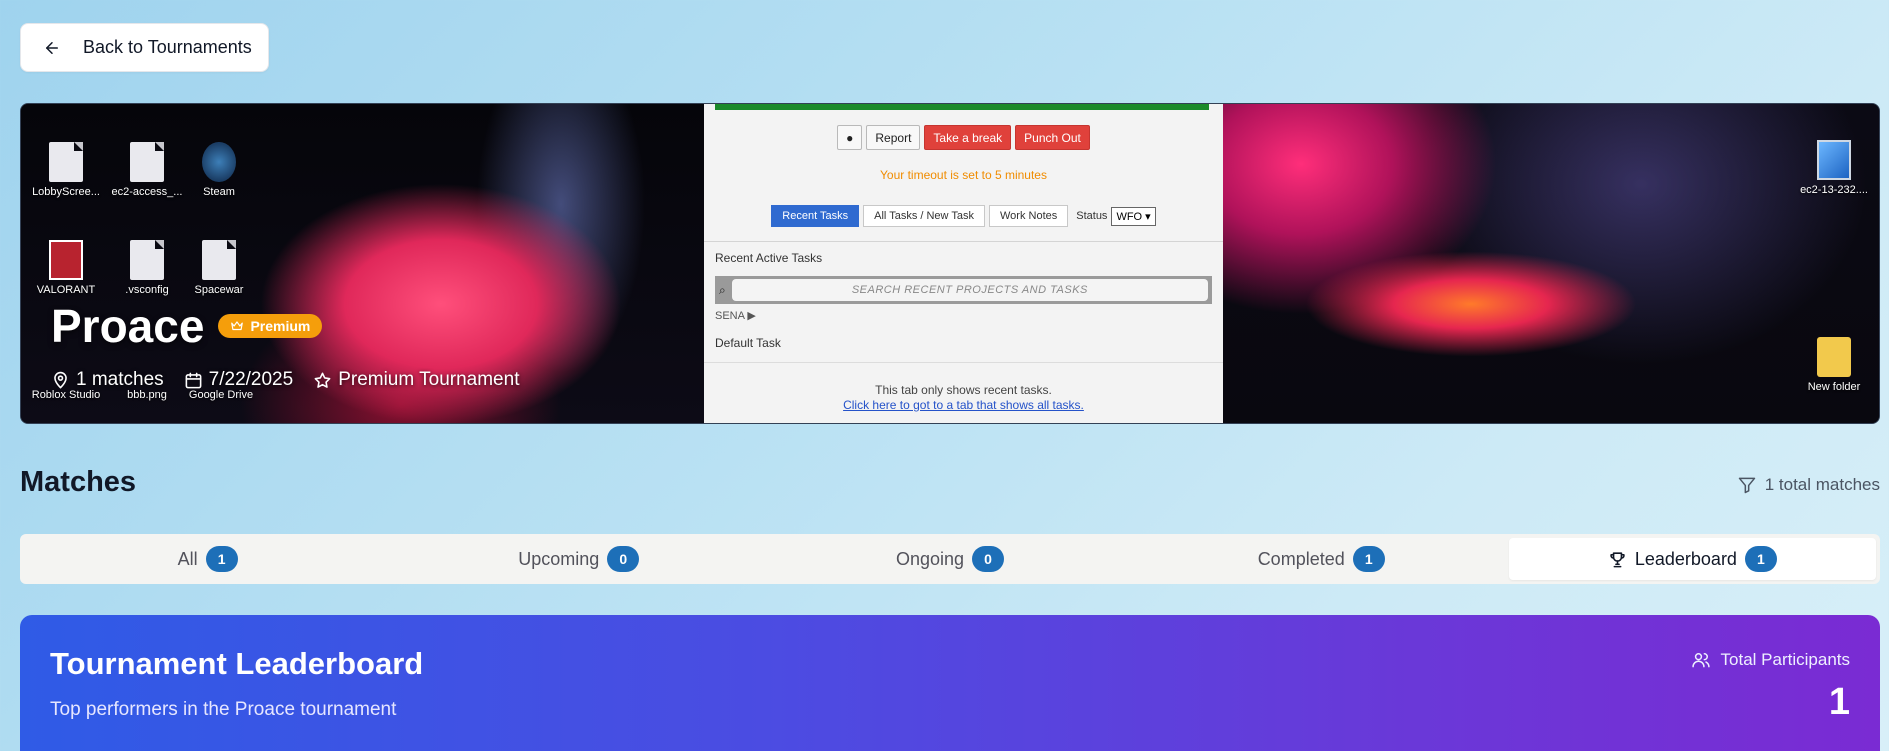  What do you see at coordinates (167, 47) in the screenshot?
I see `back-button-label: Back to Tournaments` at bounding box center [167, 47].